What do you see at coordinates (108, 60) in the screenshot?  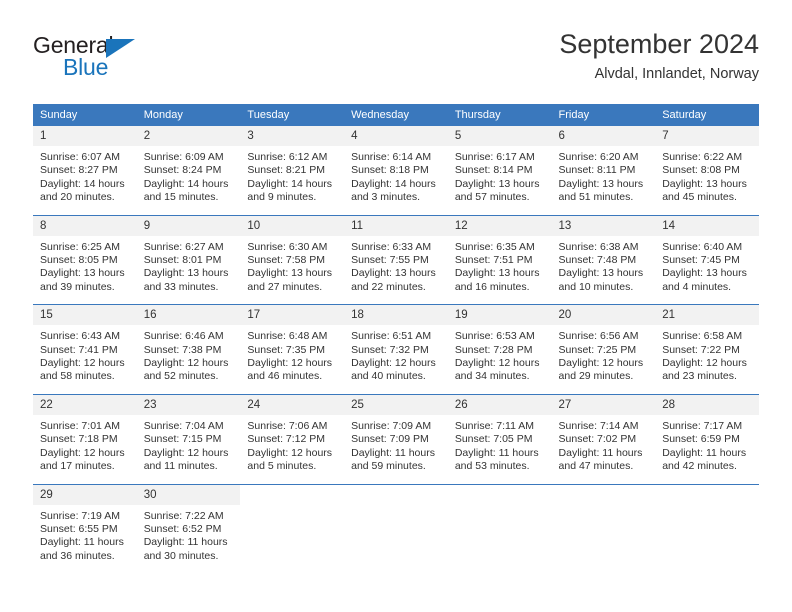 I see `general-blue-logo: General Blue` at bounding box center [108, 60].